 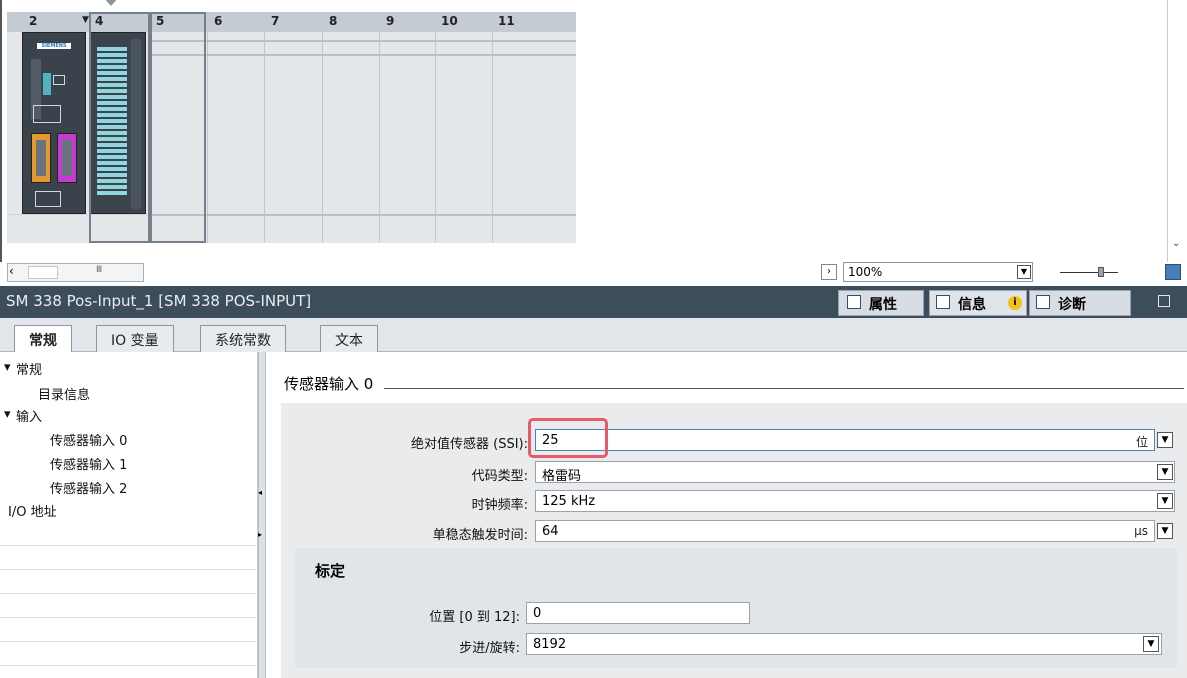 I want to click on position-input: 0, so click(x=638, y=613).